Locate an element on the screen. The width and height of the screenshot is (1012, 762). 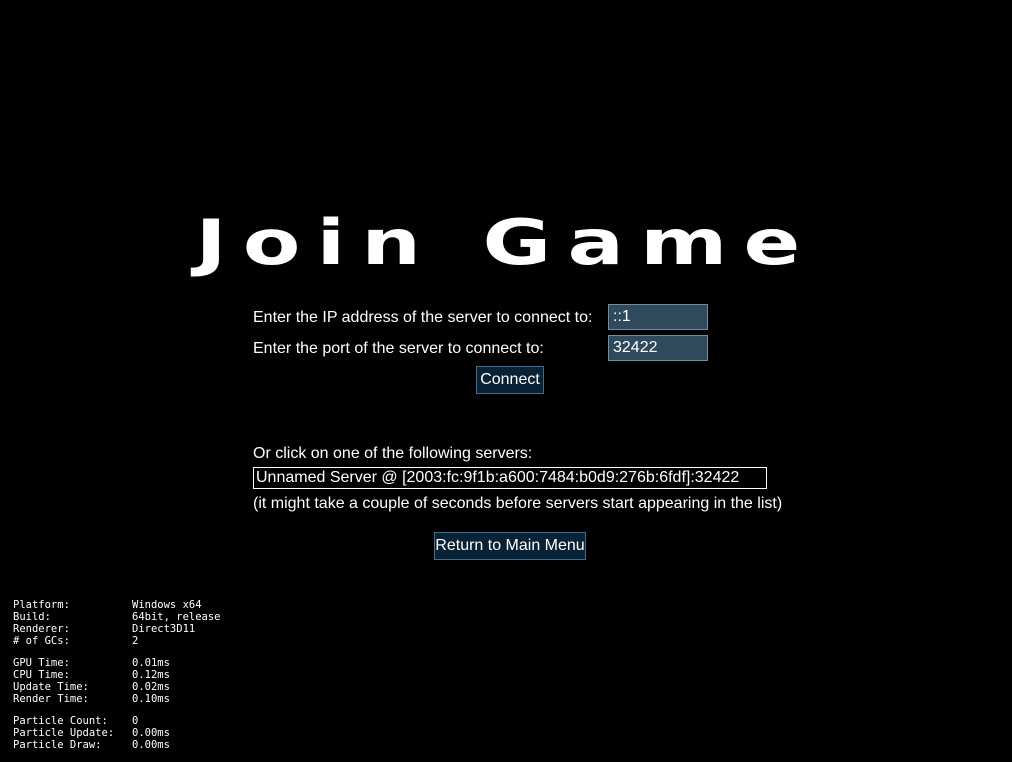
debug-row: Particle Update: 0.00ms is located at coordinates (91, 733).